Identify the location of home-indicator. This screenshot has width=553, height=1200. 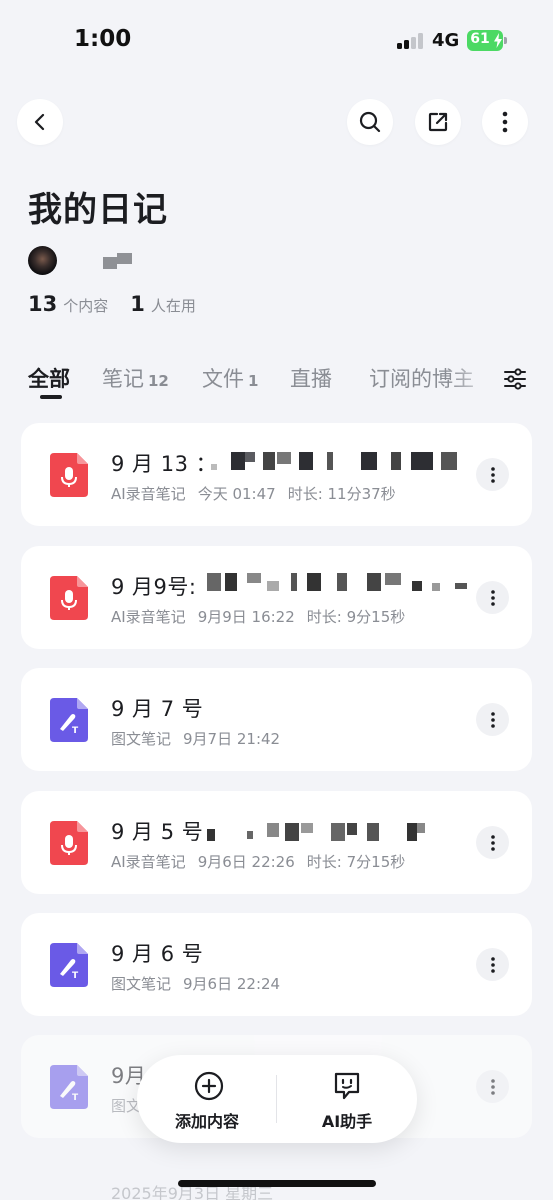
(277, 1183).